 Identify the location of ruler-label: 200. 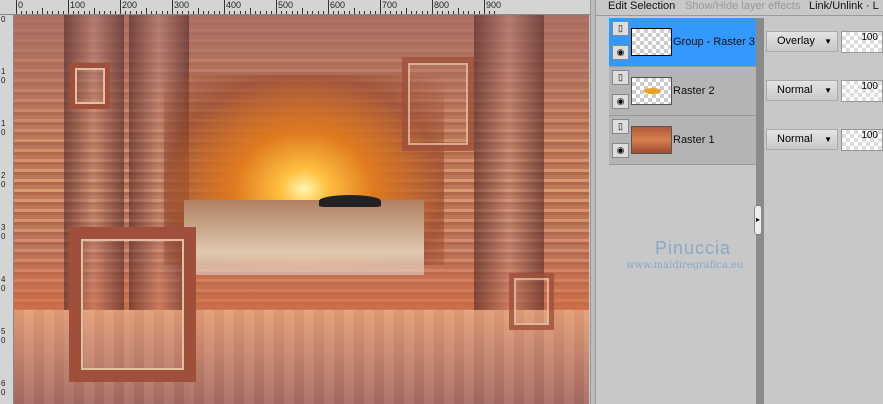
(130, 5).